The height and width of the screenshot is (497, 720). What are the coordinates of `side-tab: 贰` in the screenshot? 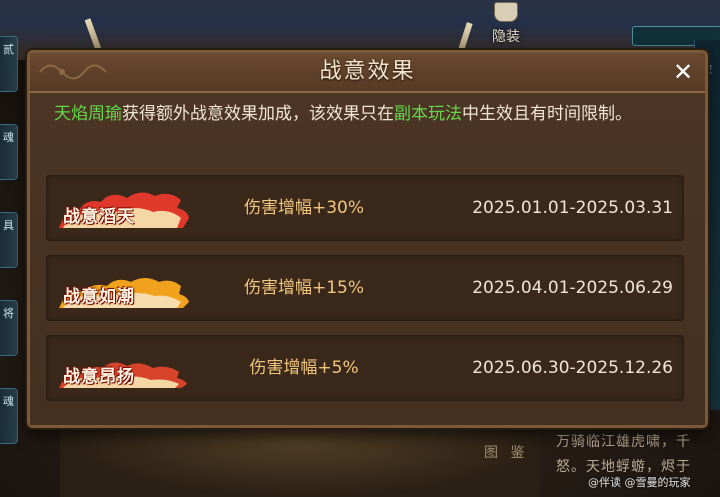 It's located at (9, 64).